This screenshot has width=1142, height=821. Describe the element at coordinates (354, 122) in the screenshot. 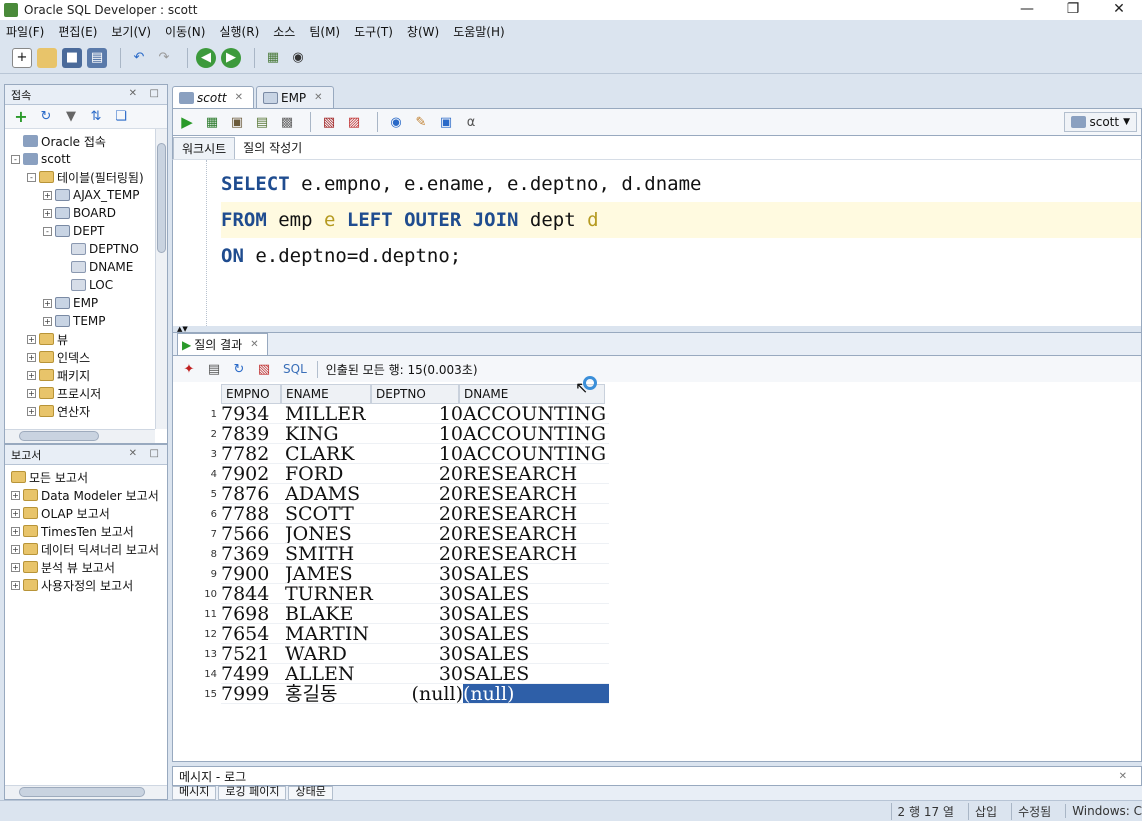

I see `clear-icon: ▨` at that location.